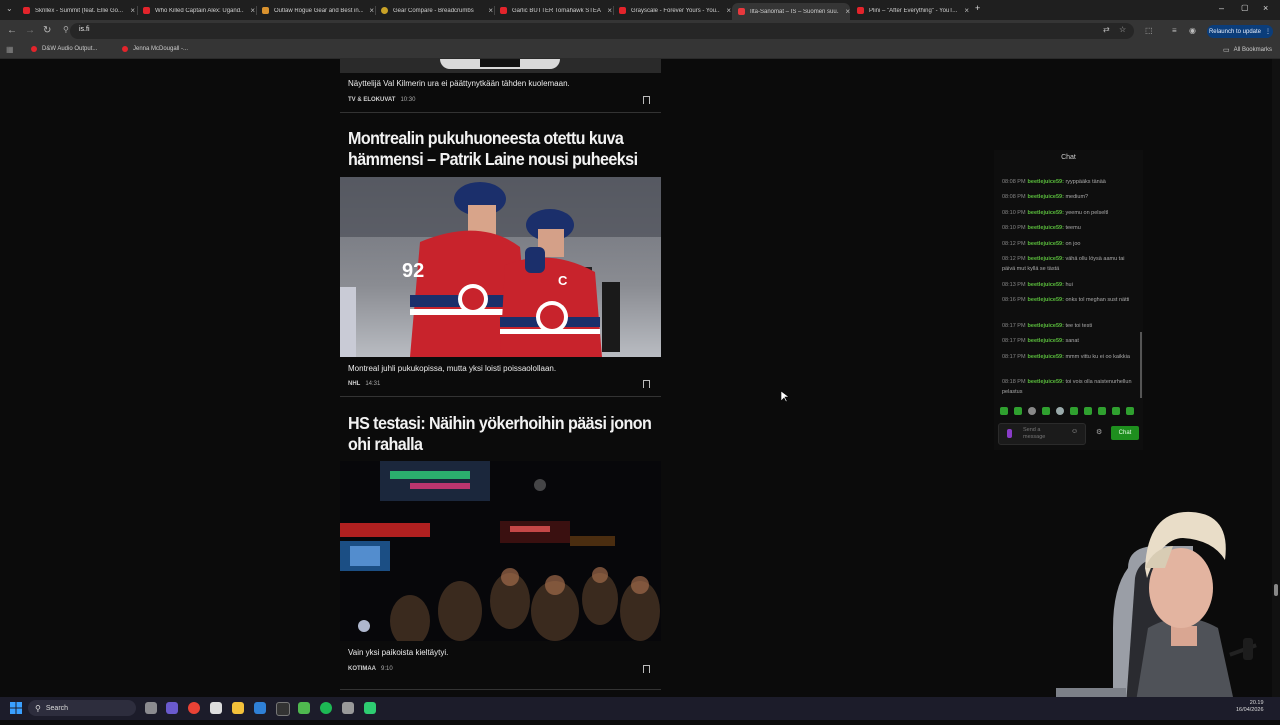  I want to click on windows-start-icon, so click(16, 708).